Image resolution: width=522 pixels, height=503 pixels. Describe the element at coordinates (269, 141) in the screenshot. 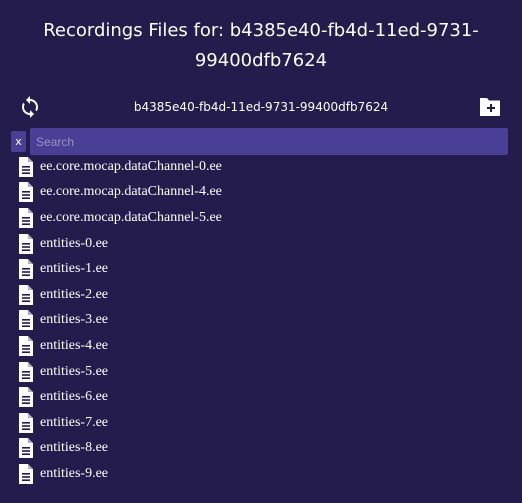

I see `search-input` at that location.